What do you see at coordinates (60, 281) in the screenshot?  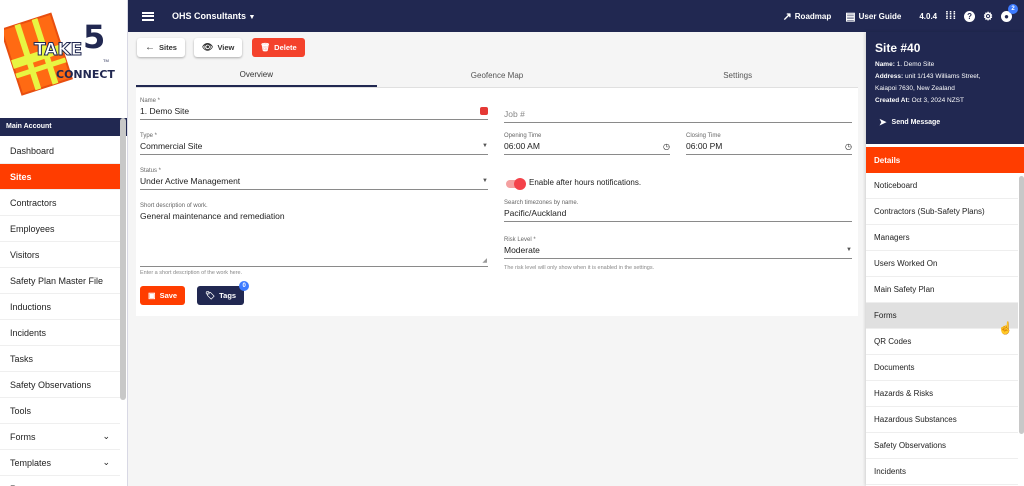 I see `sidebar-item-safety-plan-master-file: Safety Plan Master File` at bounding box center [60, 281].